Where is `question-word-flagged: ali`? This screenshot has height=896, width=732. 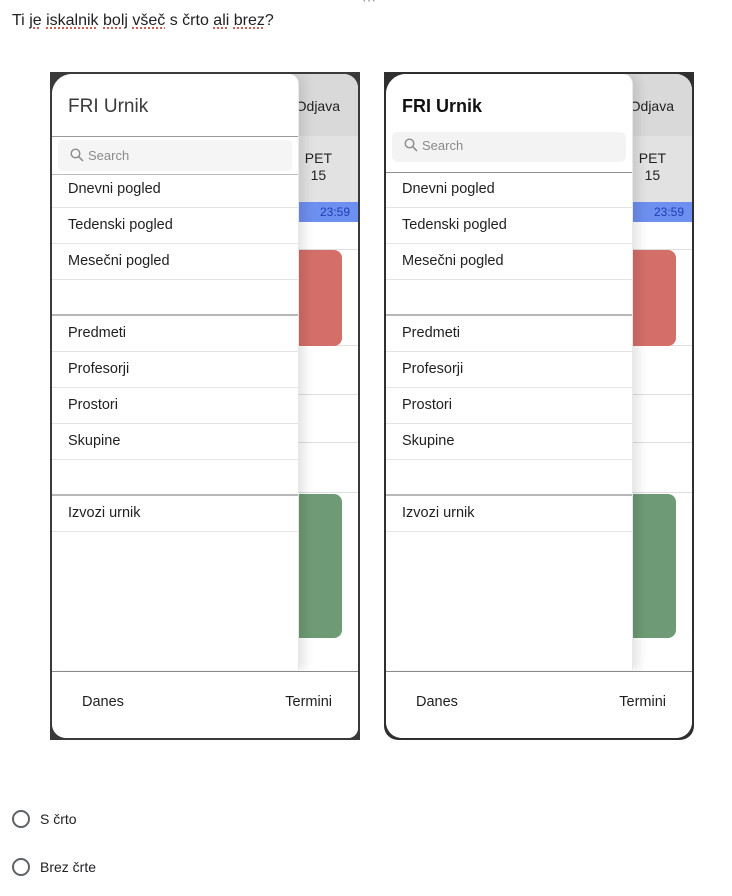
question-word-flagged: ali is located at coordinates (221, 20).